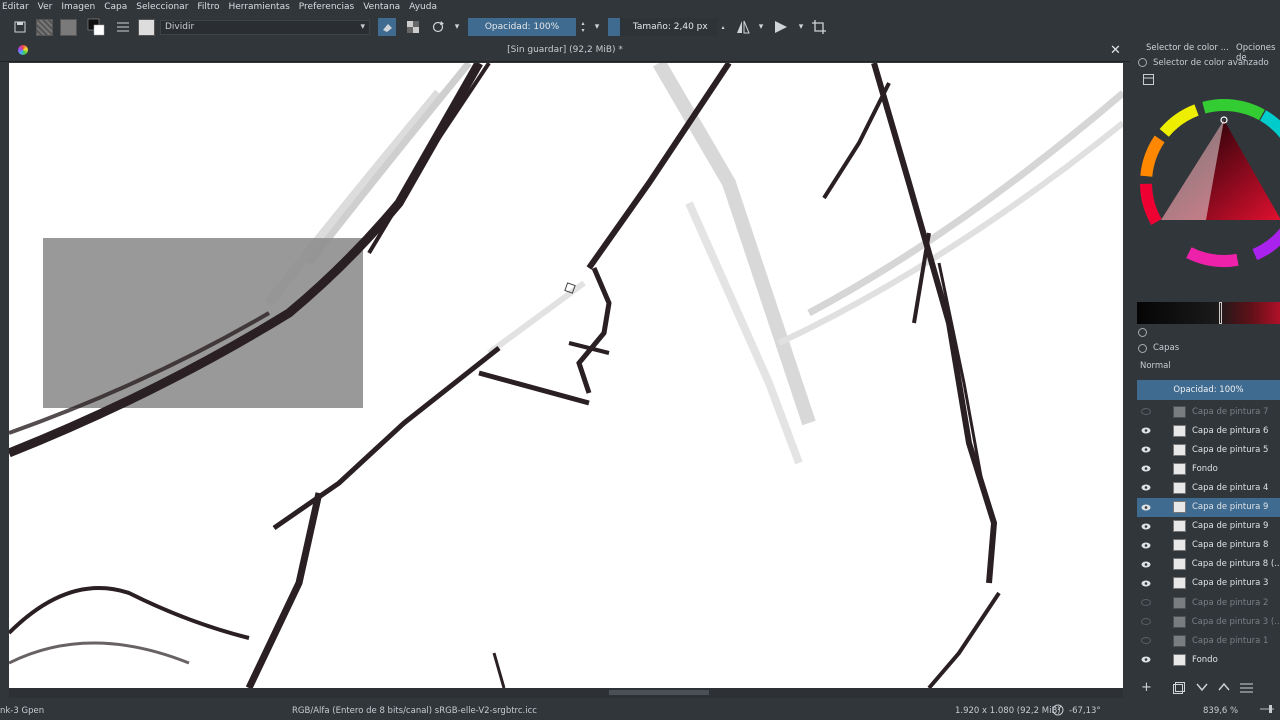 The image size is (1280, 720). I want to click on crop-icon, so click(819, 27).